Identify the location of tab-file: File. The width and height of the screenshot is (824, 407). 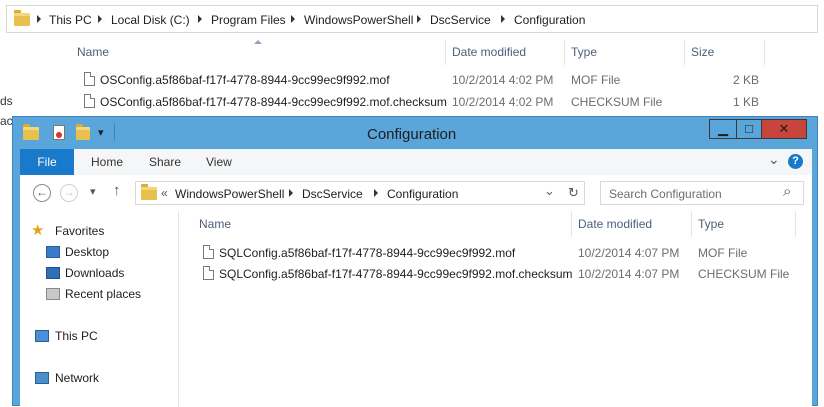
(47, 162).